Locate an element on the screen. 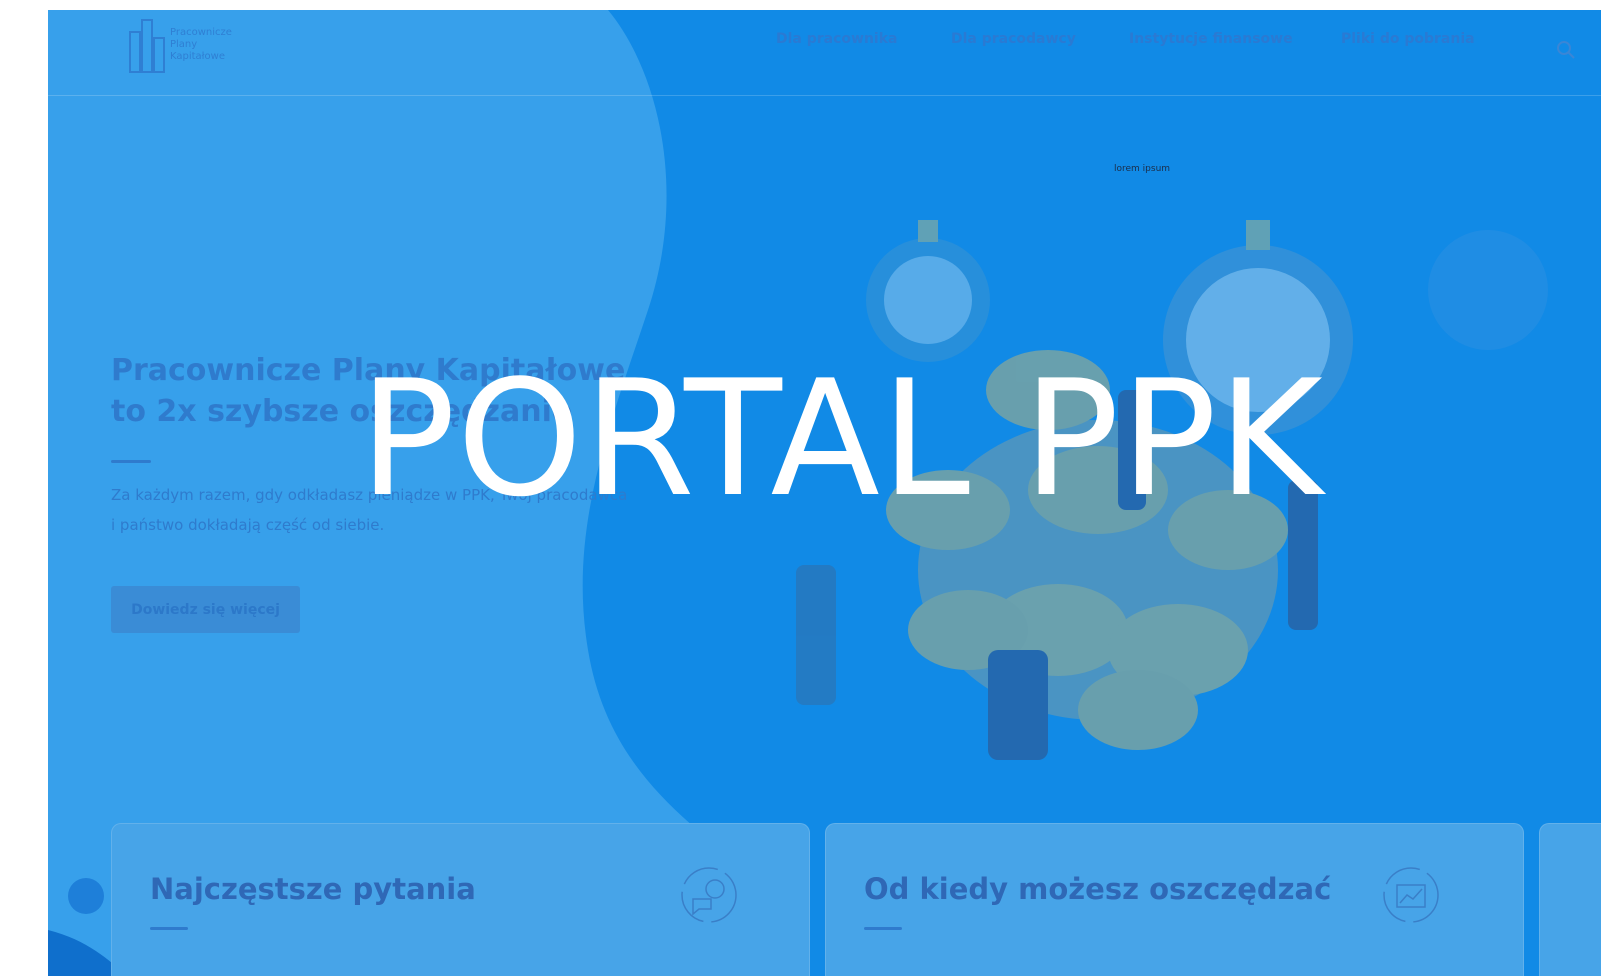  nav-item-dla-pracownika: Dla pracownika is located at coordinates (837, 39).